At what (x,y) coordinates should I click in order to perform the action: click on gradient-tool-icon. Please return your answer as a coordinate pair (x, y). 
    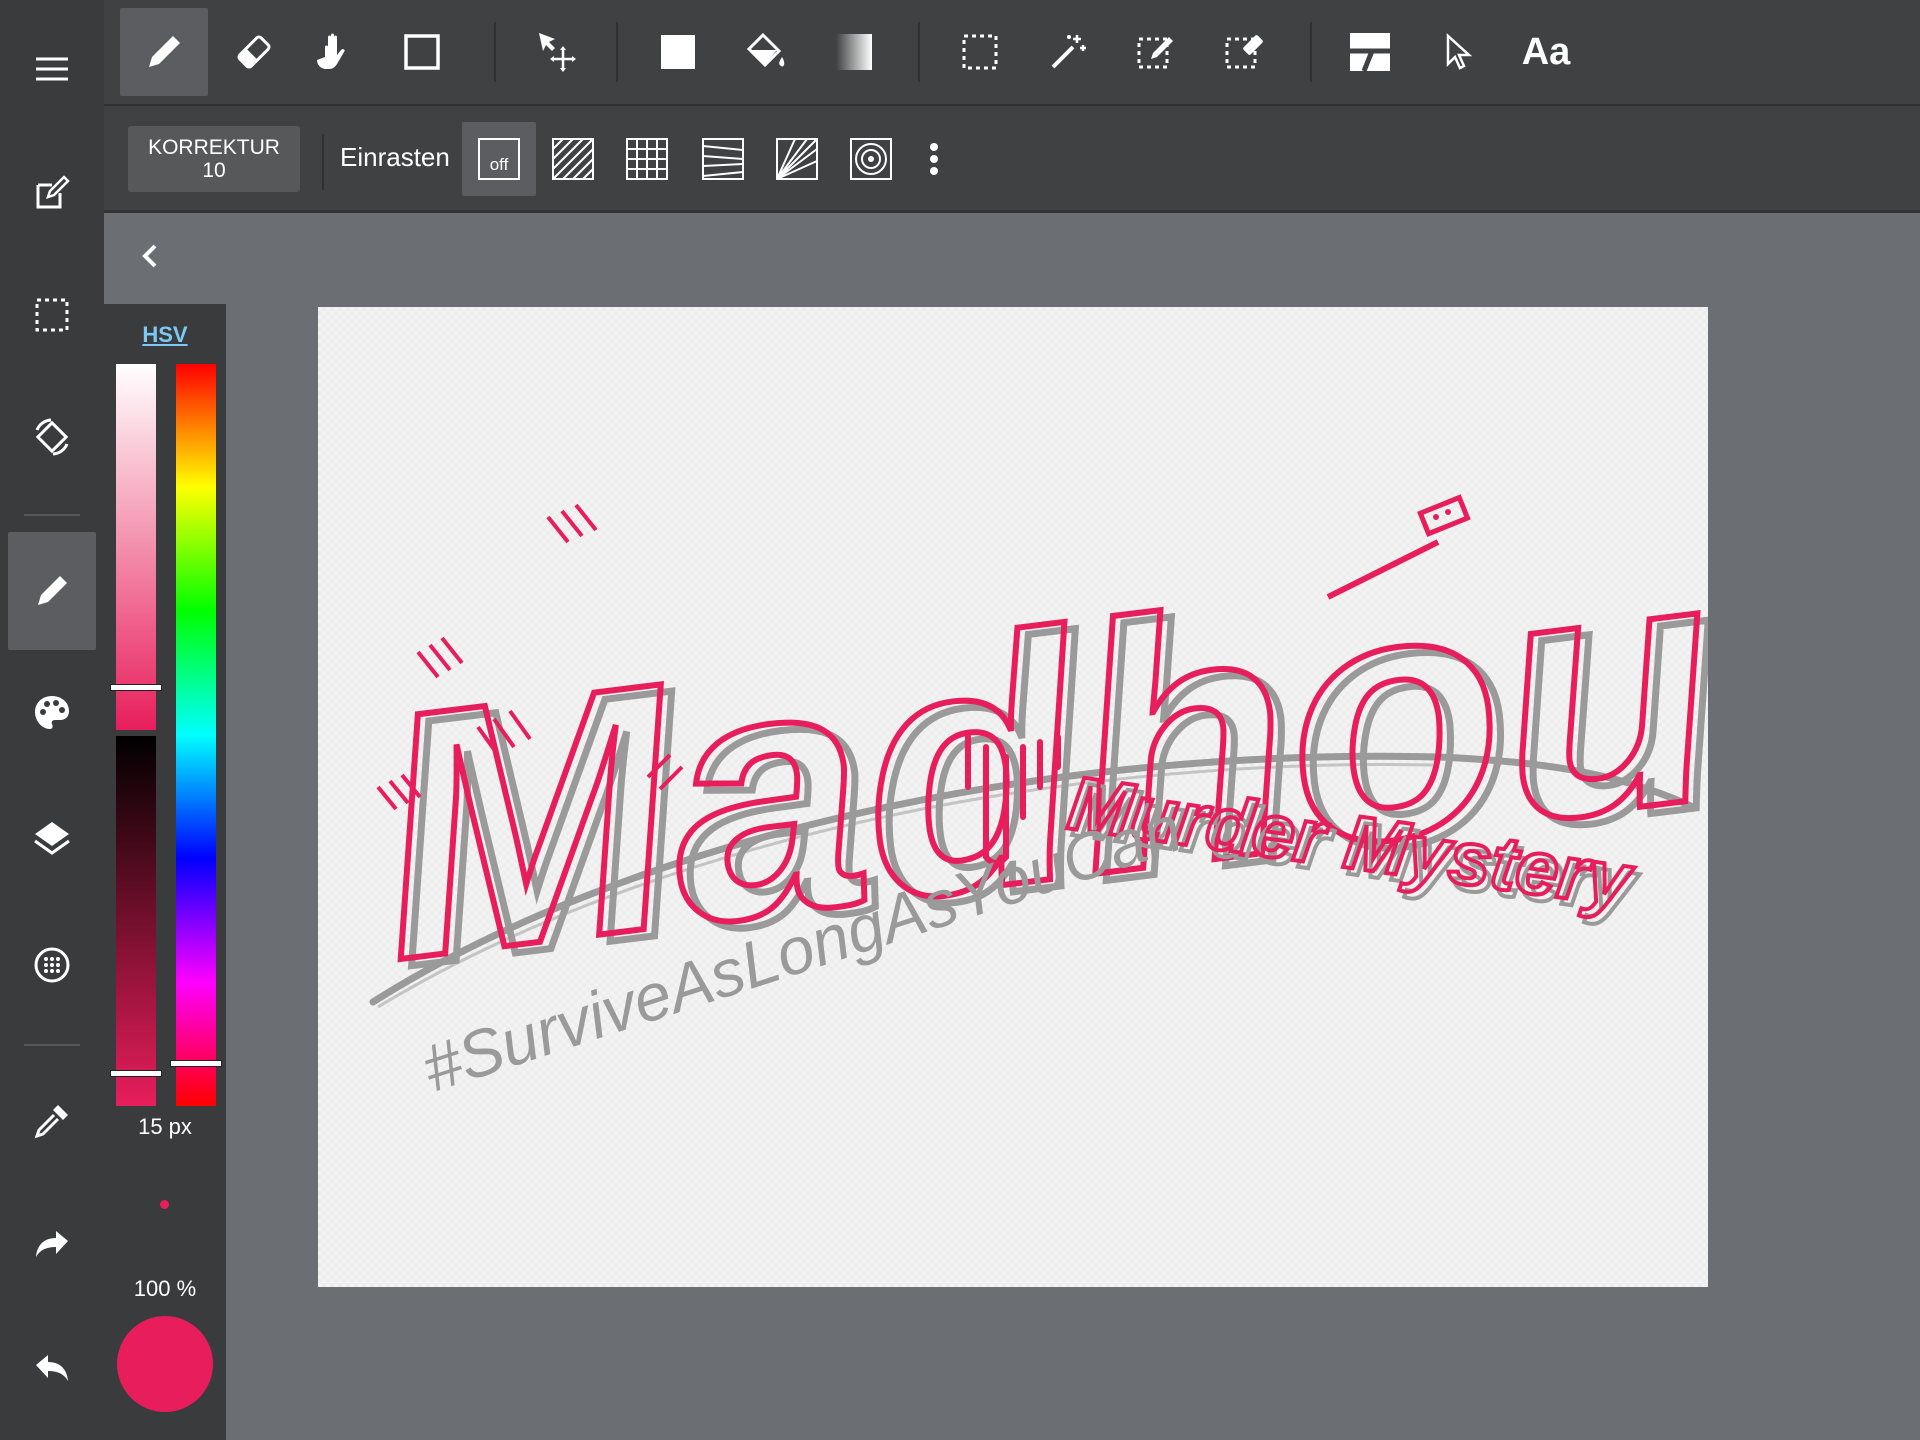
    Looking at the image, I should click on (854, 52).